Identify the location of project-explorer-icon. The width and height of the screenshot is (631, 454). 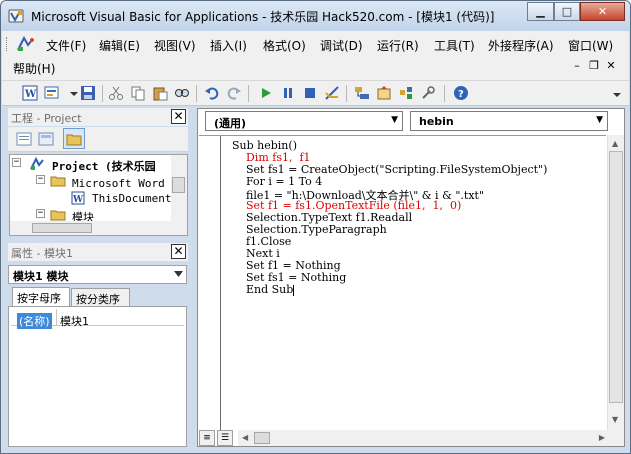
(362, 93).